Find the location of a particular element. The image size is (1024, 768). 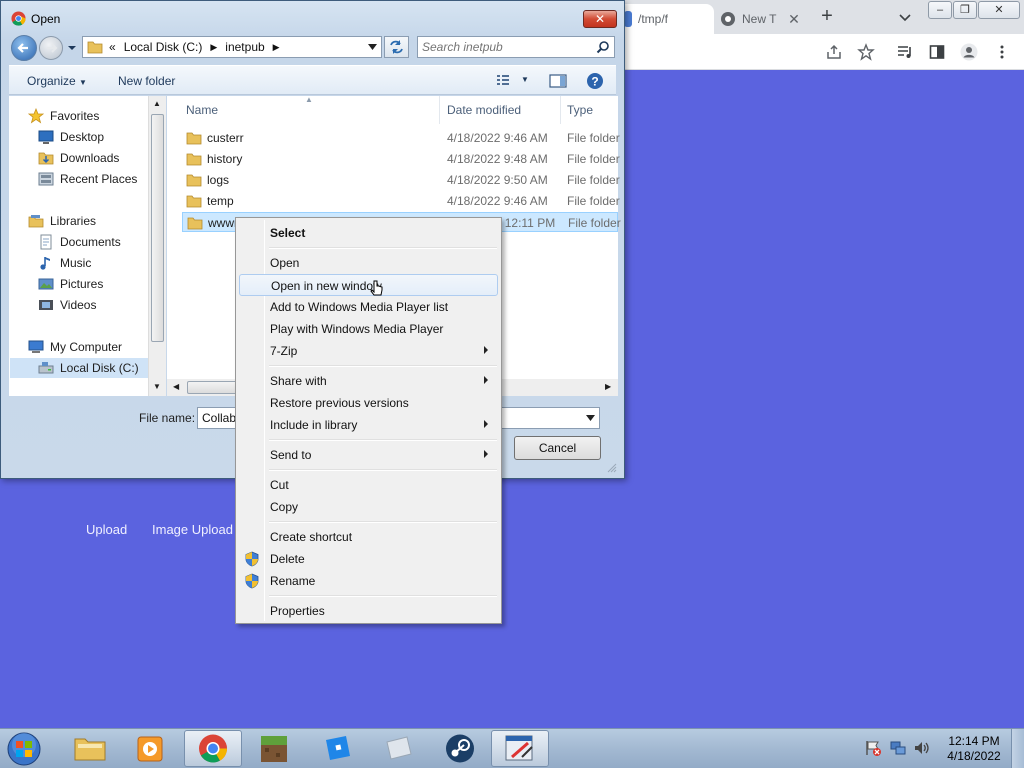

taskbar-steam is located at coordinates (460, 748).